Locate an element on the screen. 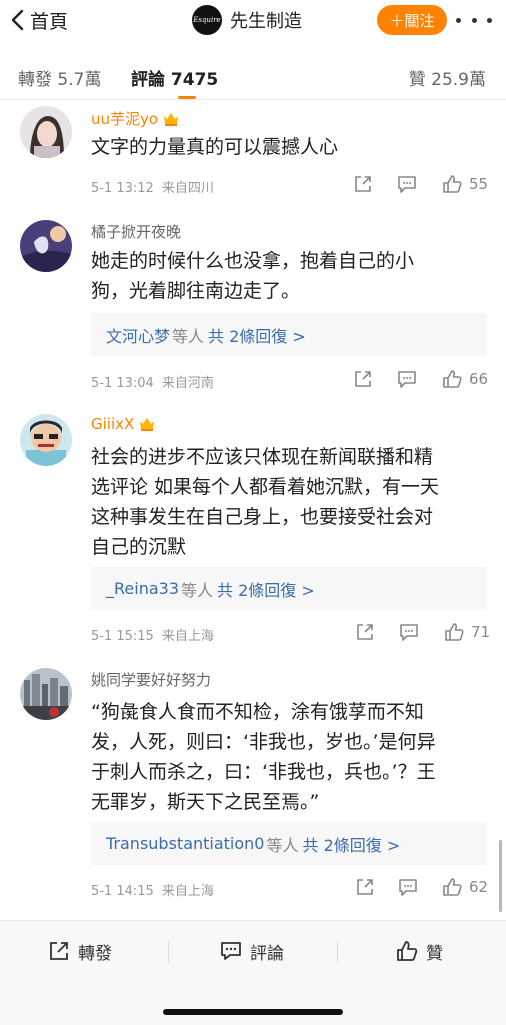 This screenshot has height=1025, width=506. account-title: Esquire 先生制造 is located at coordinates (247, 20).